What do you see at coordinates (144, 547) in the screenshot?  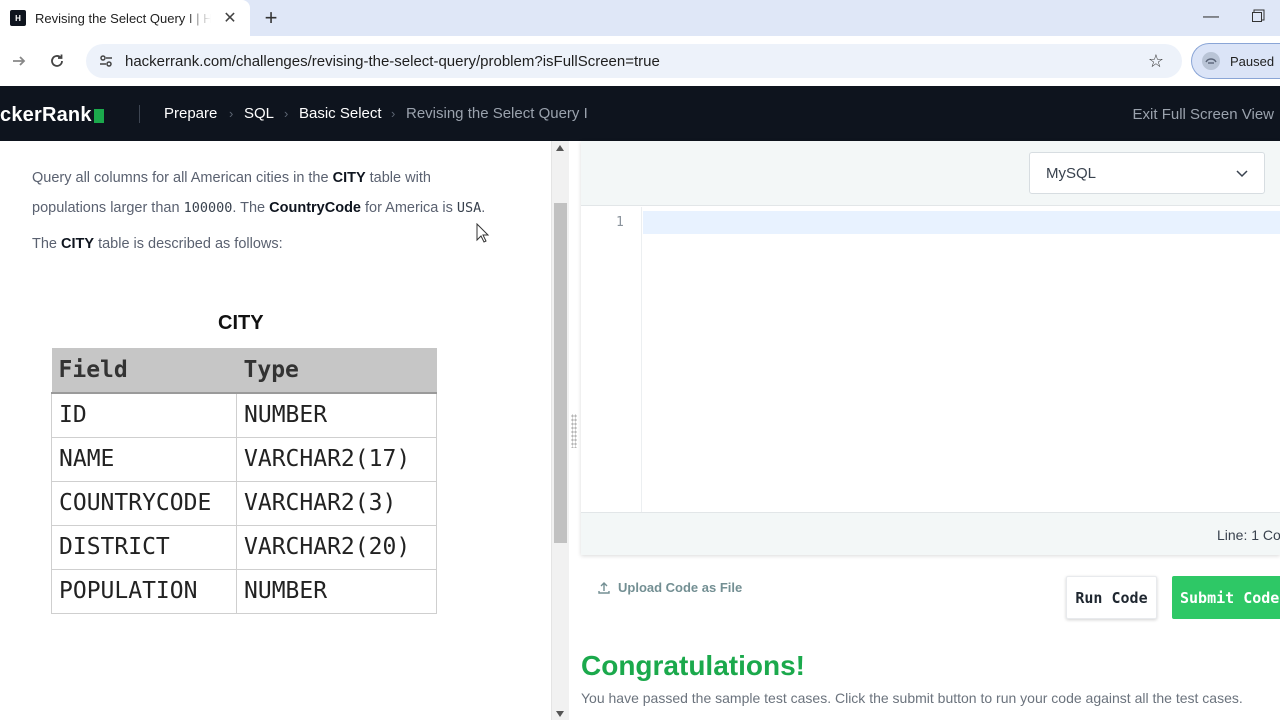 I see `table-cell-field: DISTRICT` at bounding box center [144, 547].